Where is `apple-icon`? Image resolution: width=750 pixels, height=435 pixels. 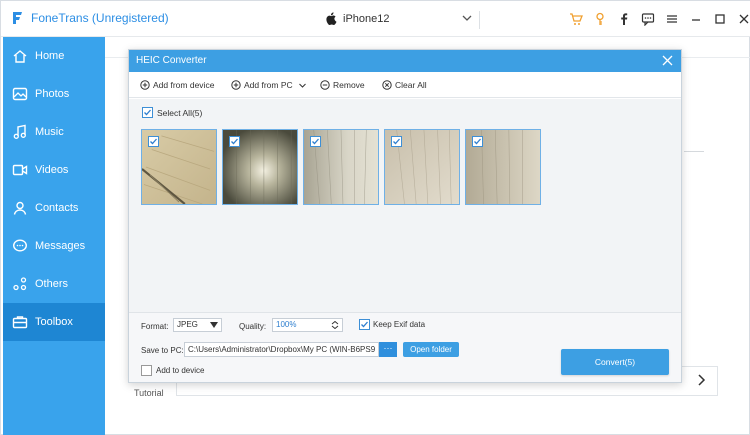
apple-icon is located at coordinates (331, 18).